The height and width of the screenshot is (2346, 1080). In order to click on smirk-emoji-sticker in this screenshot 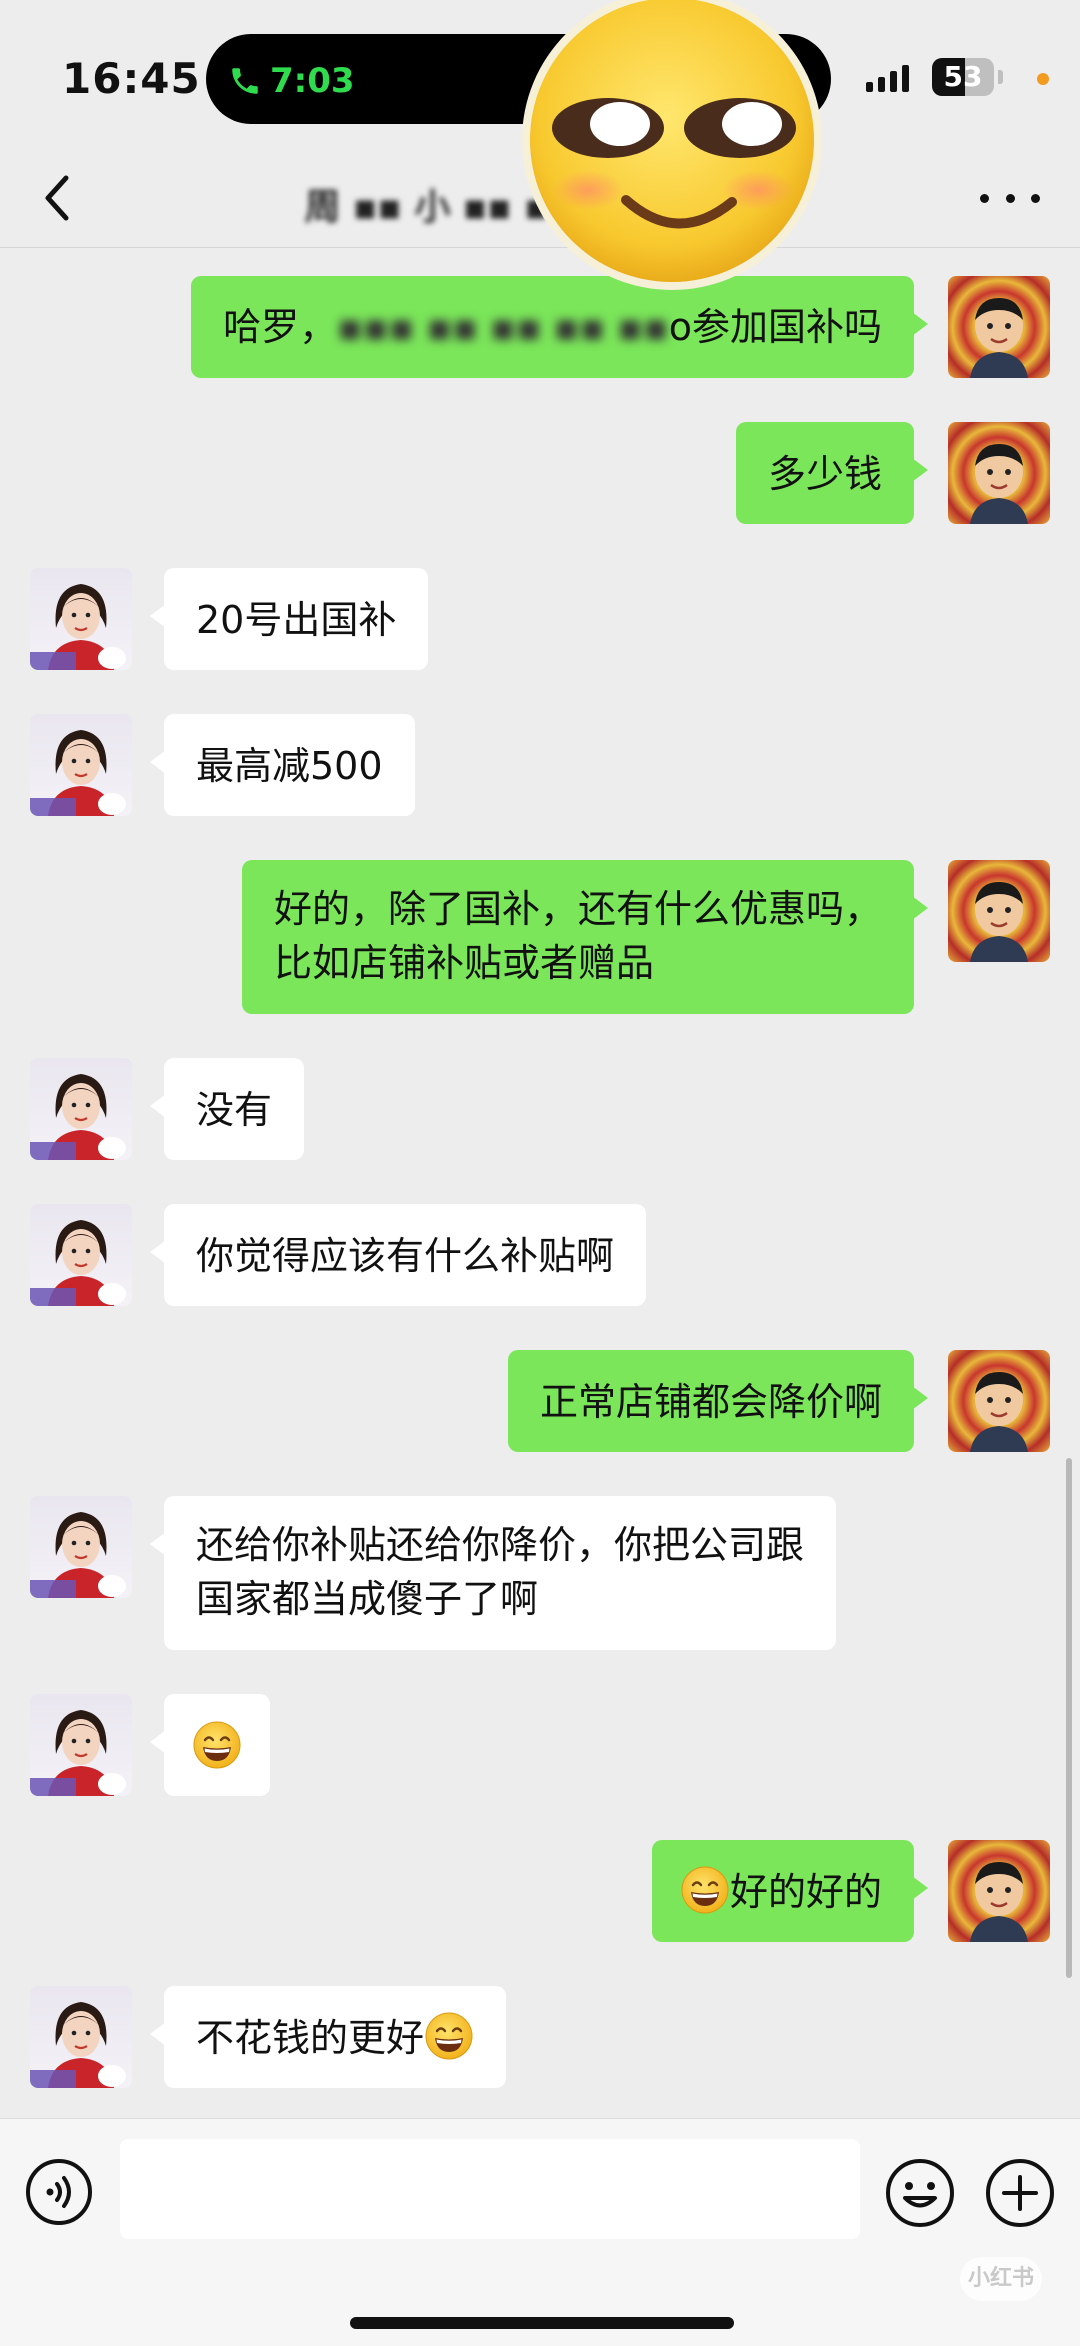, I will do `click(672, 145)`.